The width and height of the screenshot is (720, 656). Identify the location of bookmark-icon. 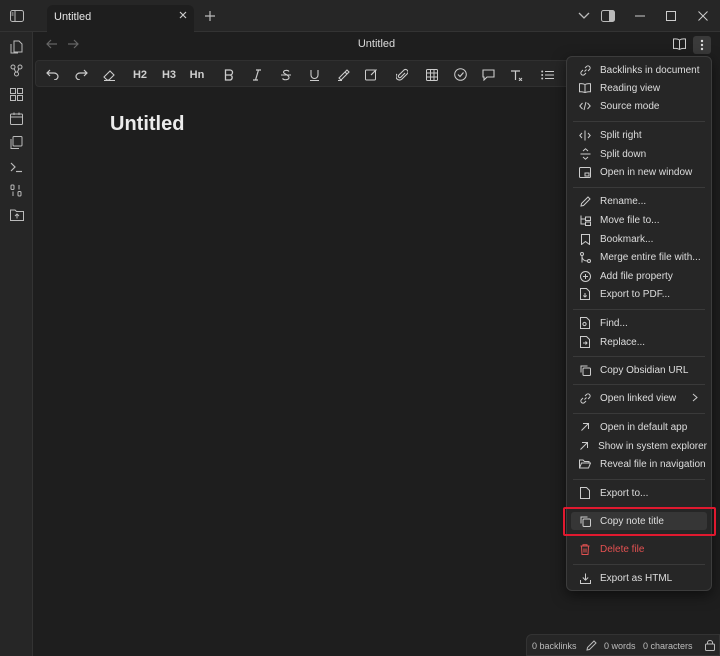
(585, 239).